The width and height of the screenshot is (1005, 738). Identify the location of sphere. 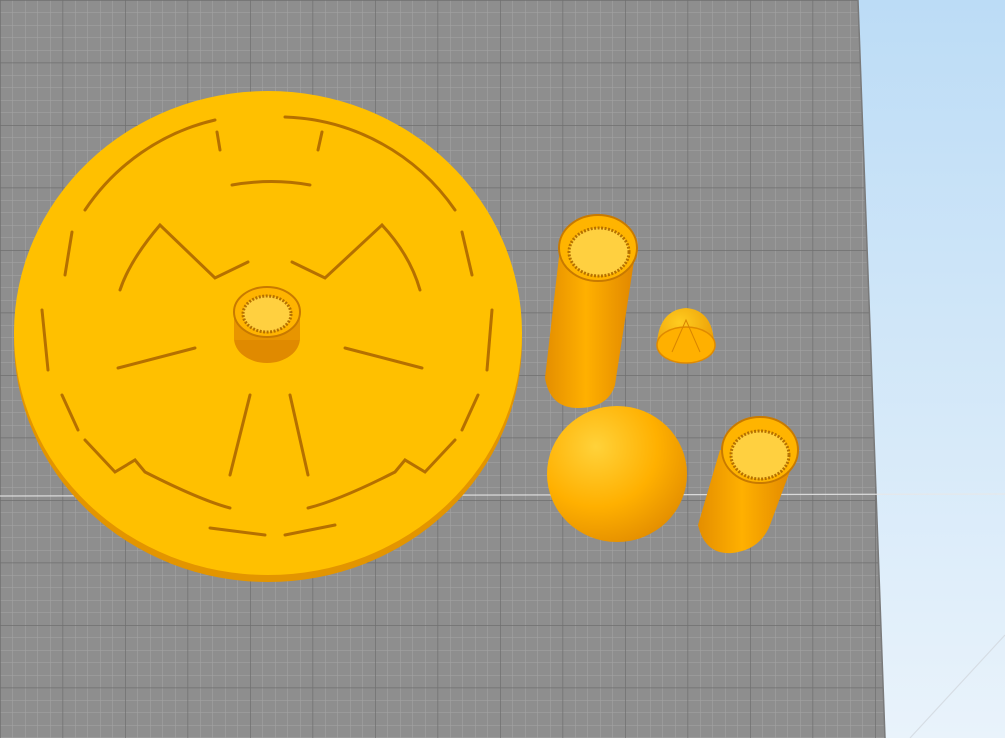
(617, 474).